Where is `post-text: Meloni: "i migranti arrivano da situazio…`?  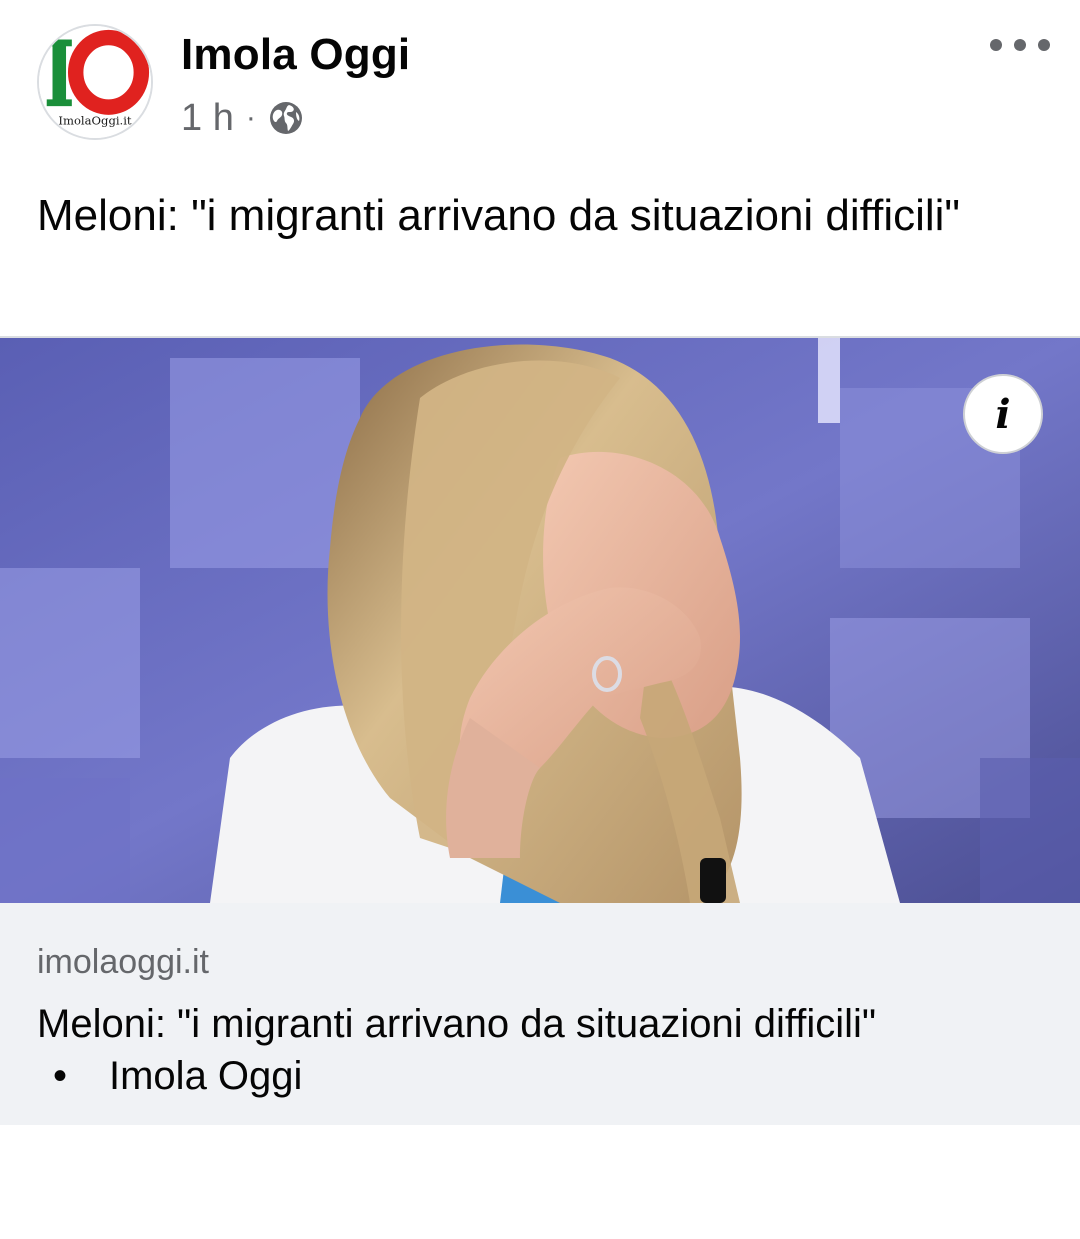
post-text: Meloni: "i migranti arrivano da situazio… is located at coordinates (499, 215).